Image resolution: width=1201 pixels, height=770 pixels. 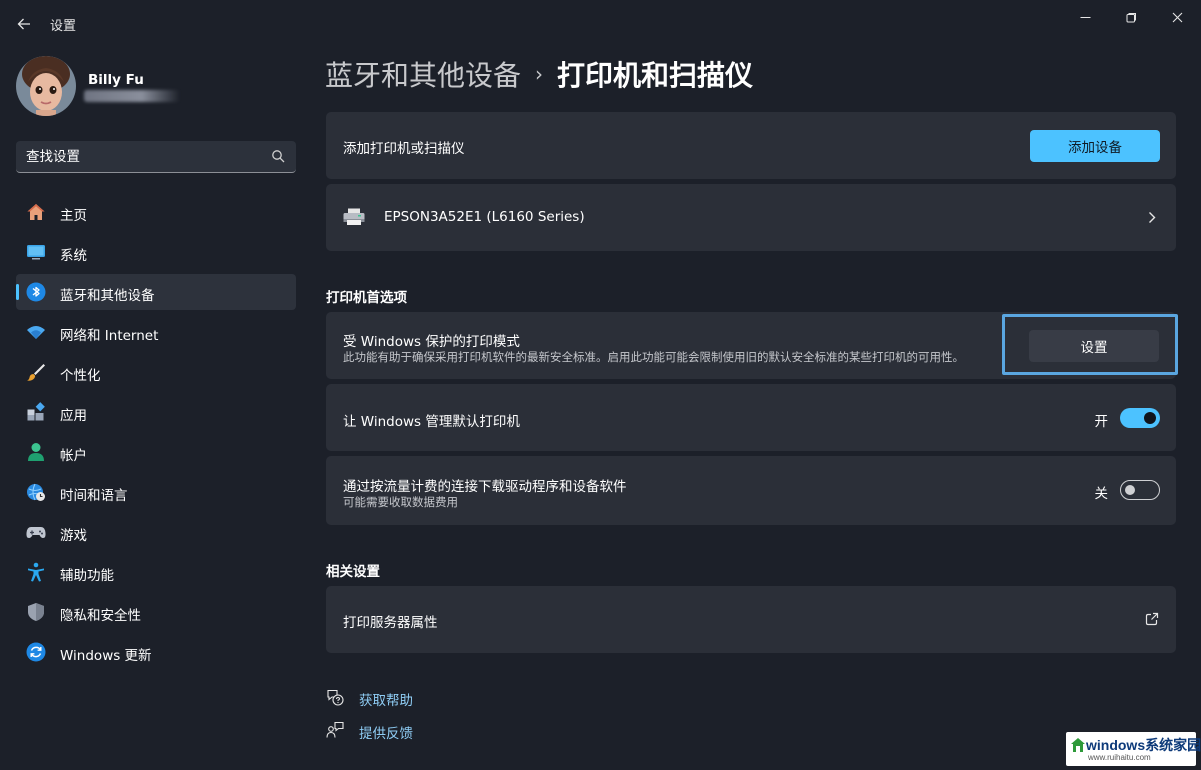 What do you see at coordinates (156, 612) in the screenshot?
I see `sidebar-item-privacy: 隐私和安全性` at bounding box center [156, 612].